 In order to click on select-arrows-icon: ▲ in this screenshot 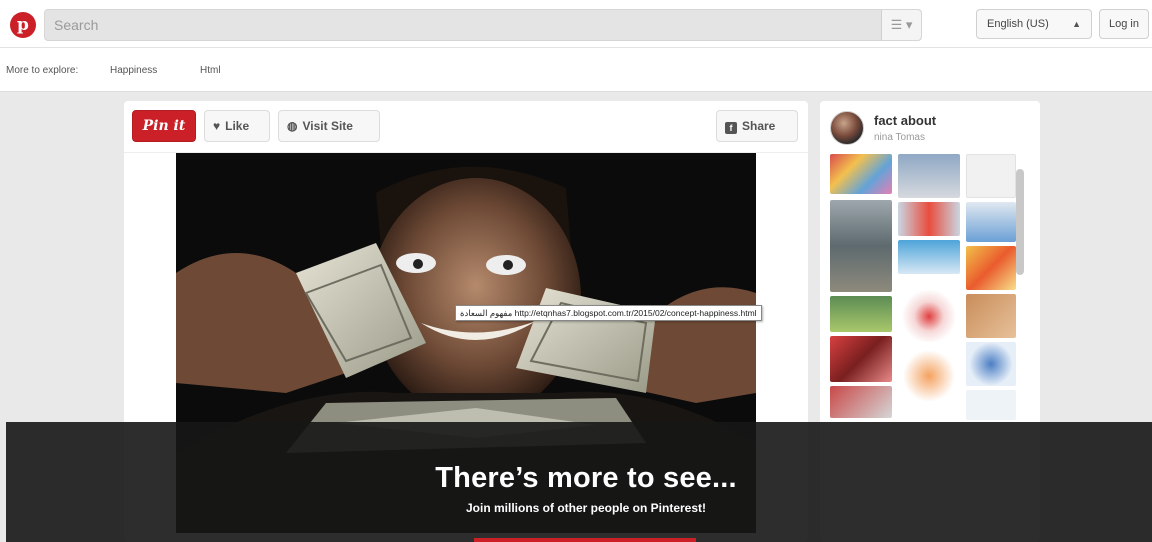, I will do `click(1076, 24)`.